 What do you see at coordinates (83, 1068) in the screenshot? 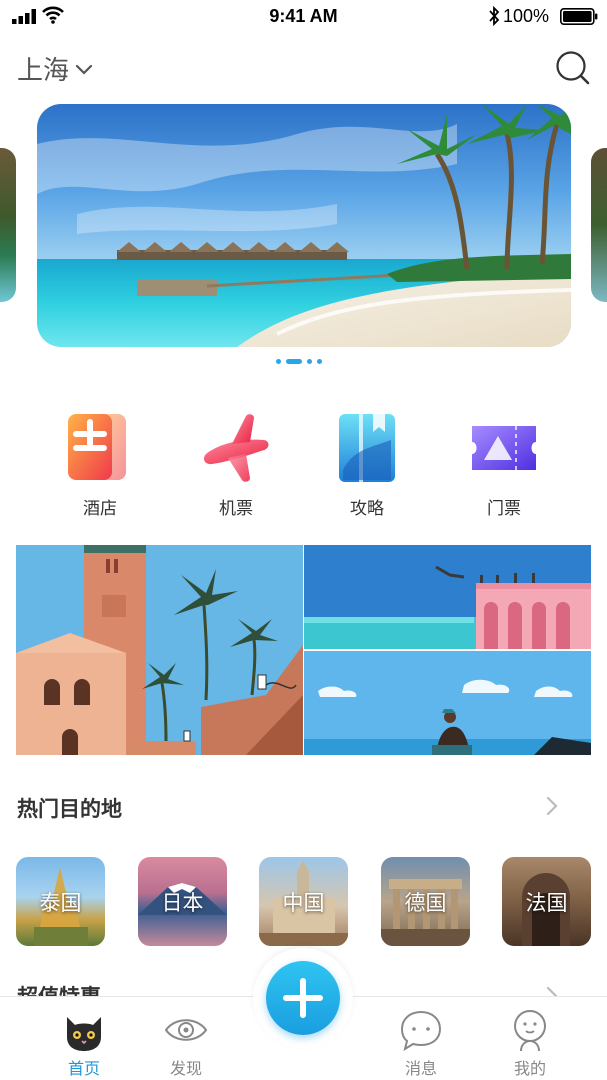
I see `tab-label: 首页` at bounding box center [83, 1068].